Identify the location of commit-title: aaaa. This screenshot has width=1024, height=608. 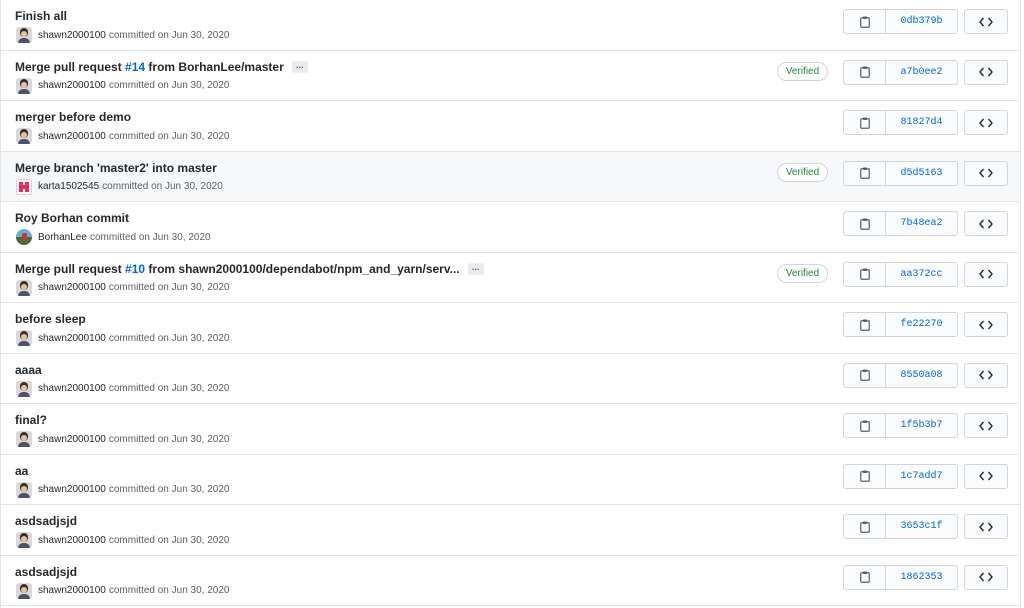
(28, 370).